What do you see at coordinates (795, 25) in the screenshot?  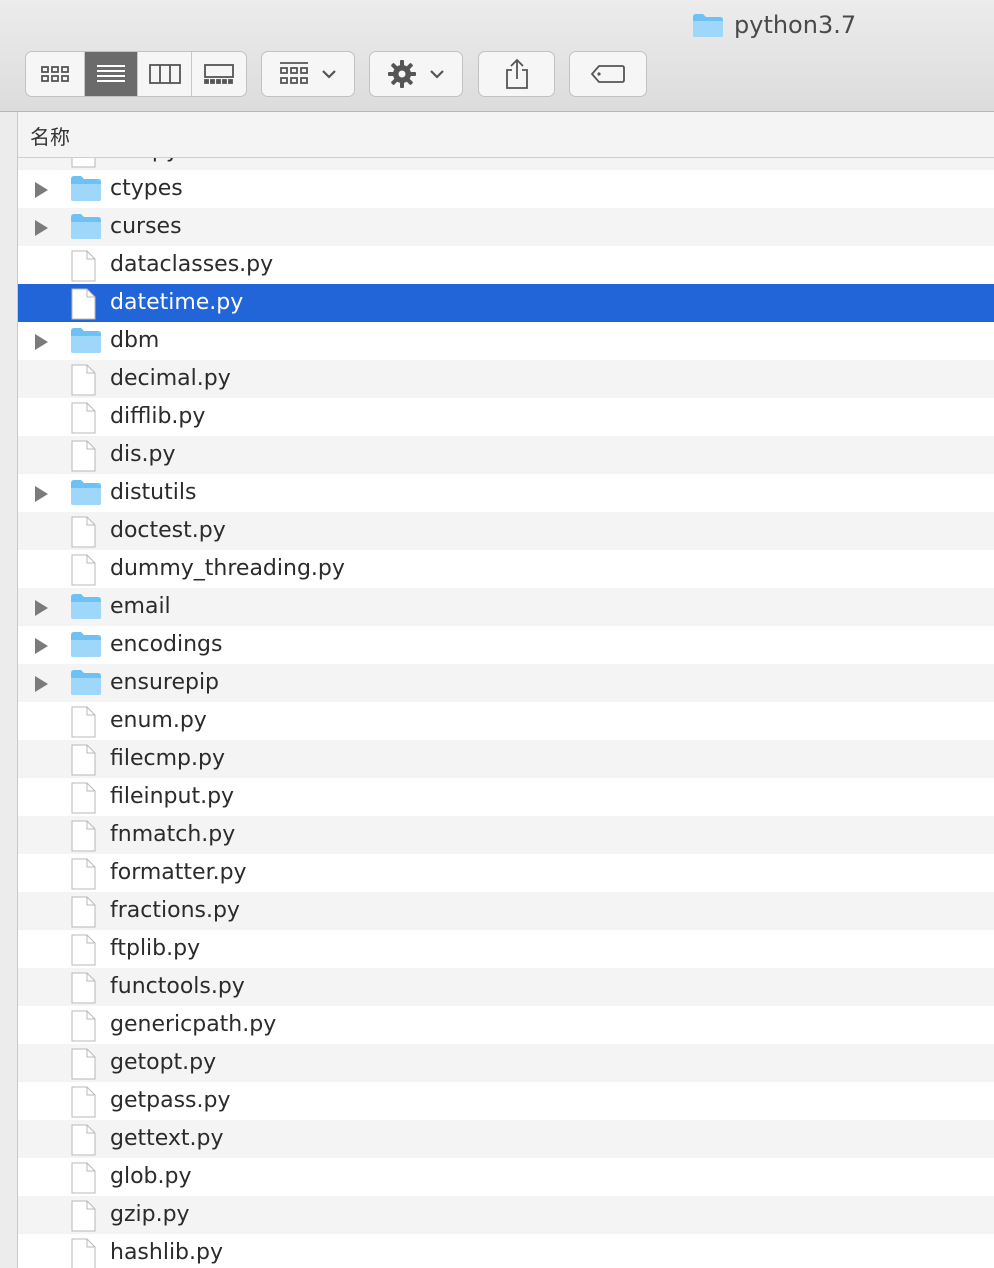 I see `window-title-text: python3.7` at bounding box center [795, 25].